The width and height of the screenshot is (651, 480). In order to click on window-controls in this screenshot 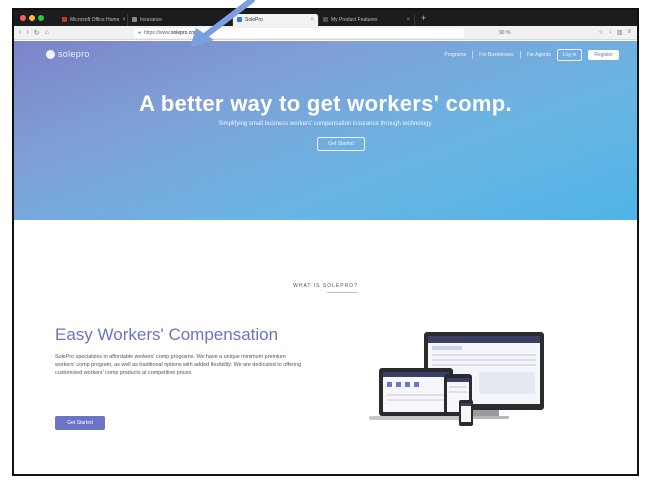, I will do `click(39, 18)`.